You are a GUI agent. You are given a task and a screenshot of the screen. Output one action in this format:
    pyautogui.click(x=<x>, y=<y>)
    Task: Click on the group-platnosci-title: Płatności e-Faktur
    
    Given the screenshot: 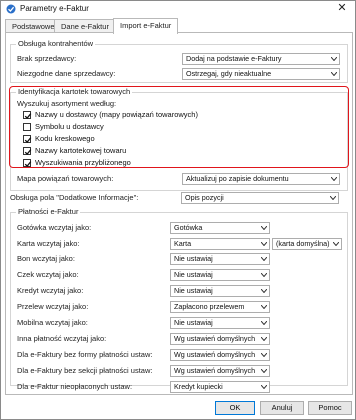 What is the action you would take?
    pyautogui.click(x=48, y=211)
    